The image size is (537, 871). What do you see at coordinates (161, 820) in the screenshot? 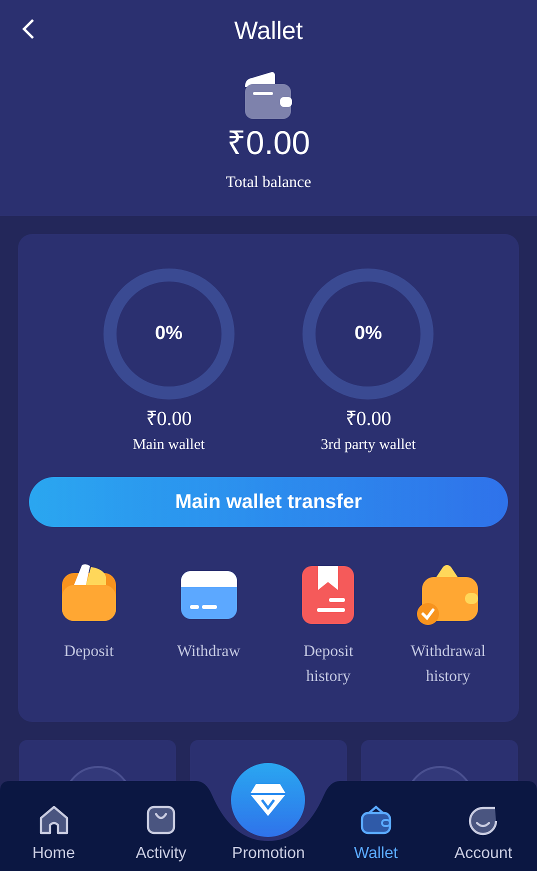
I see `shopping-bag-icon` at bounding box center [161, 820].